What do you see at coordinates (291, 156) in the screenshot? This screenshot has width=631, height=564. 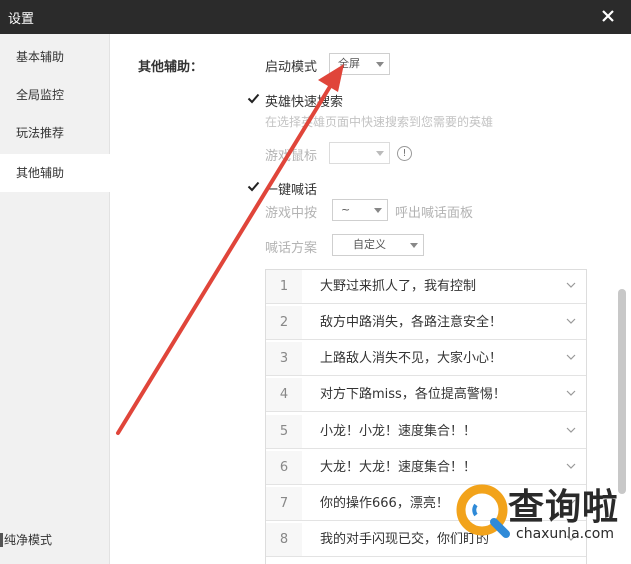 I see `game-mouse-label: 游戏鼠标` at bounding box center [291, 156].